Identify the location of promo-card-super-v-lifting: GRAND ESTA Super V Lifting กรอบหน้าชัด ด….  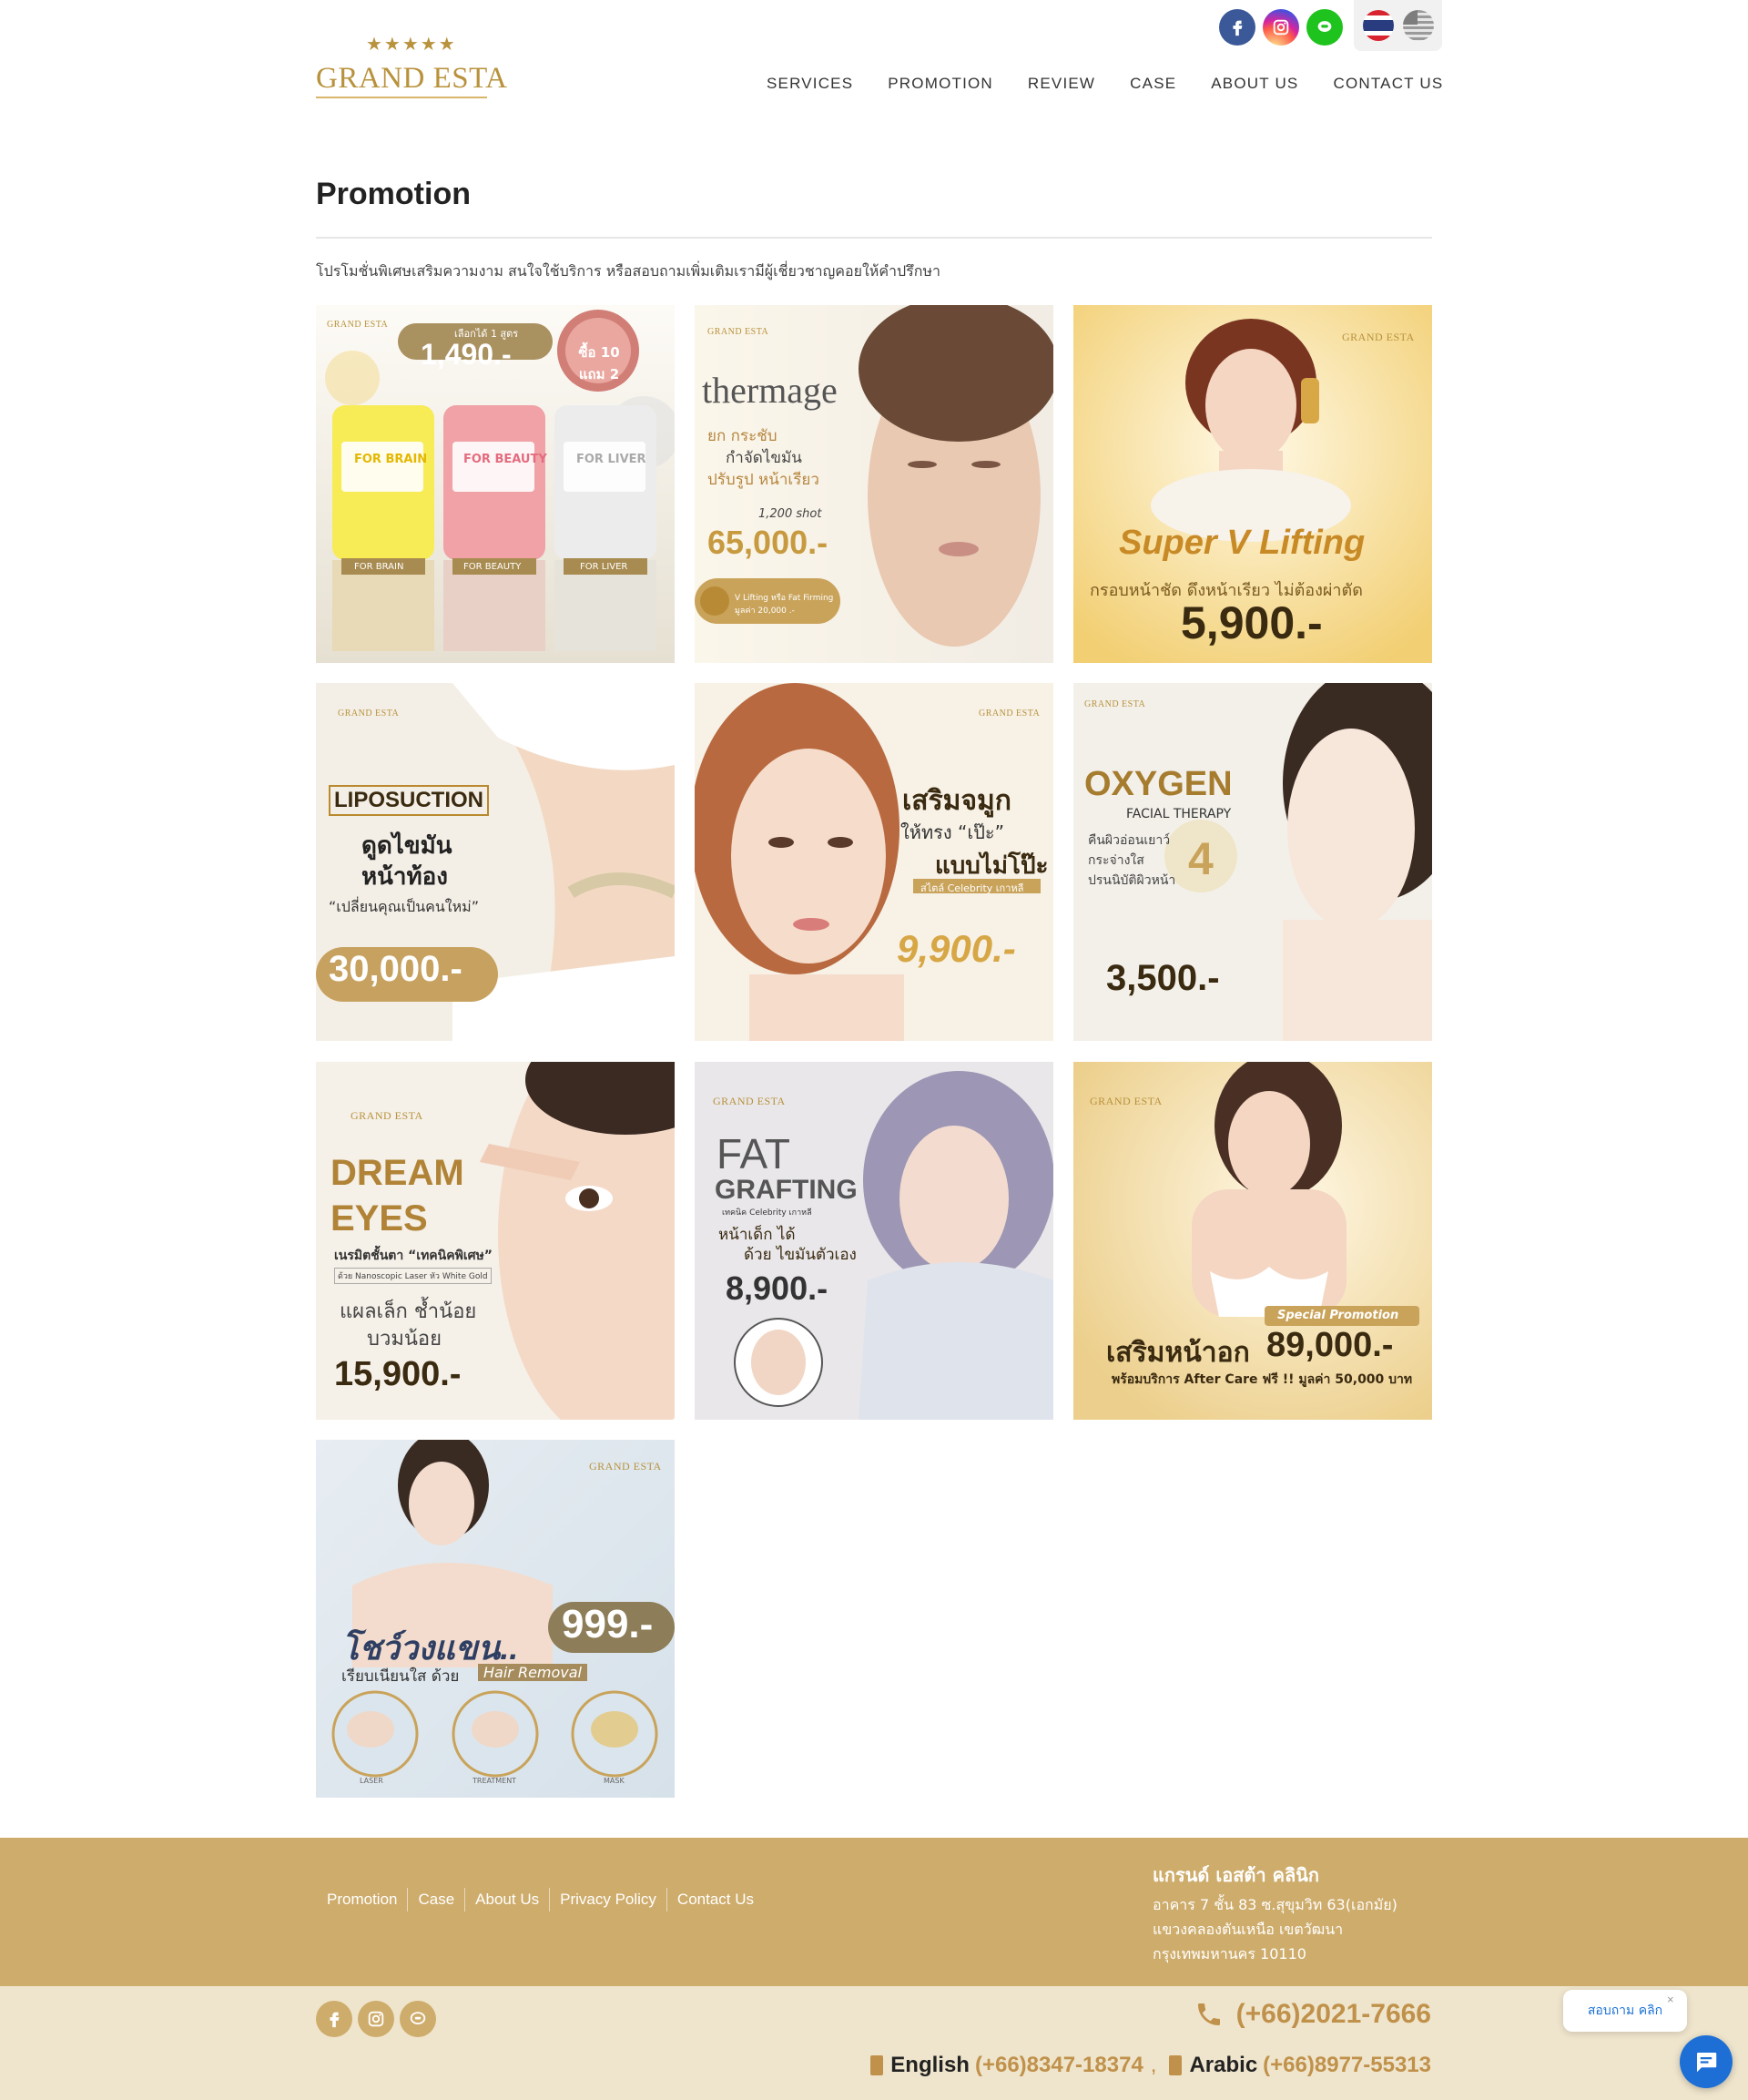
(1252, 484).